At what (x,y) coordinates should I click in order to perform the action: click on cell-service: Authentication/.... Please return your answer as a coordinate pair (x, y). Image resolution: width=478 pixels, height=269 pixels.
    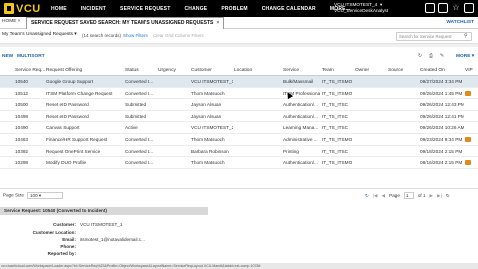
    Looking at the image, I should click on (300, 116).